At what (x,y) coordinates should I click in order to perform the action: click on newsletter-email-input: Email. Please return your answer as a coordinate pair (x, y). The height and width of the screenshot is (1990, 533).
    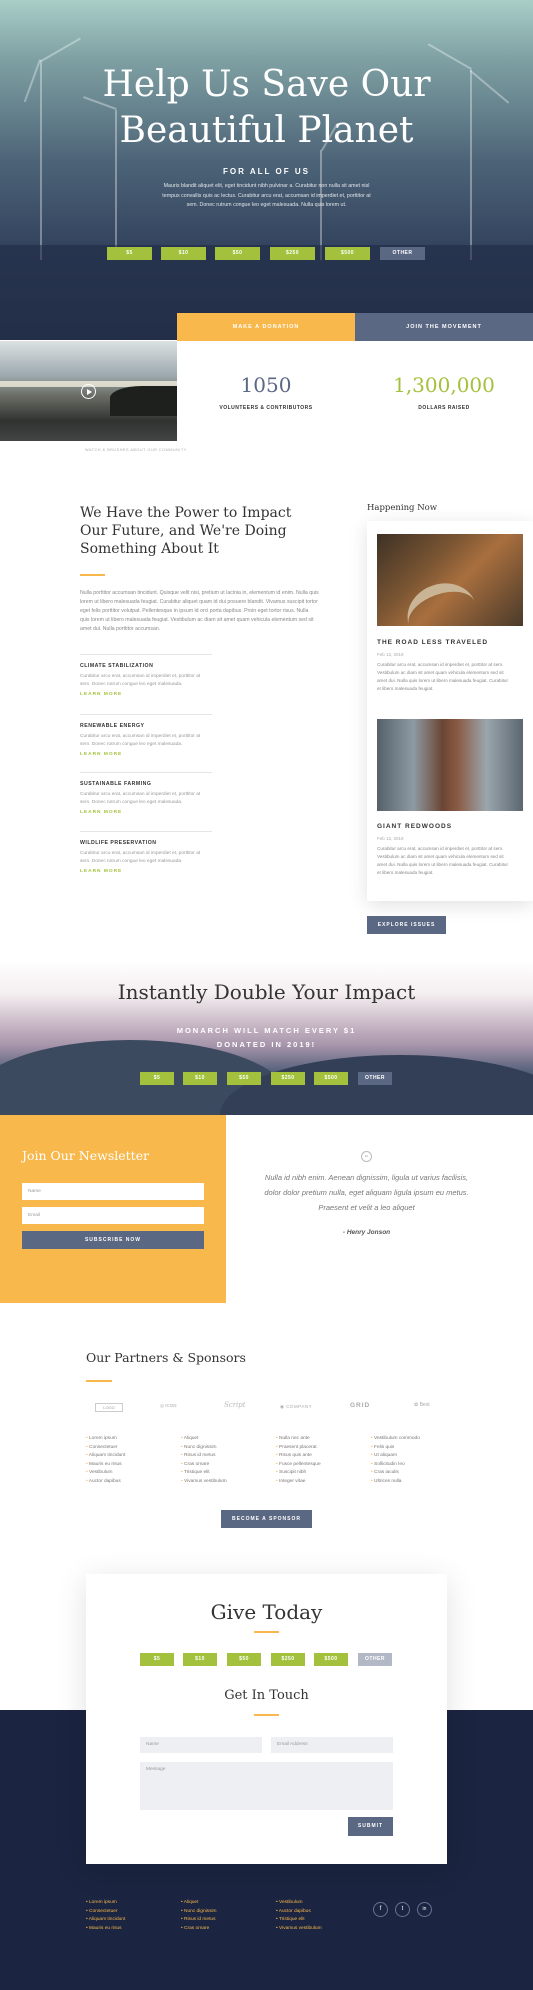
    Looking at the image, I should click on (113, 1215).